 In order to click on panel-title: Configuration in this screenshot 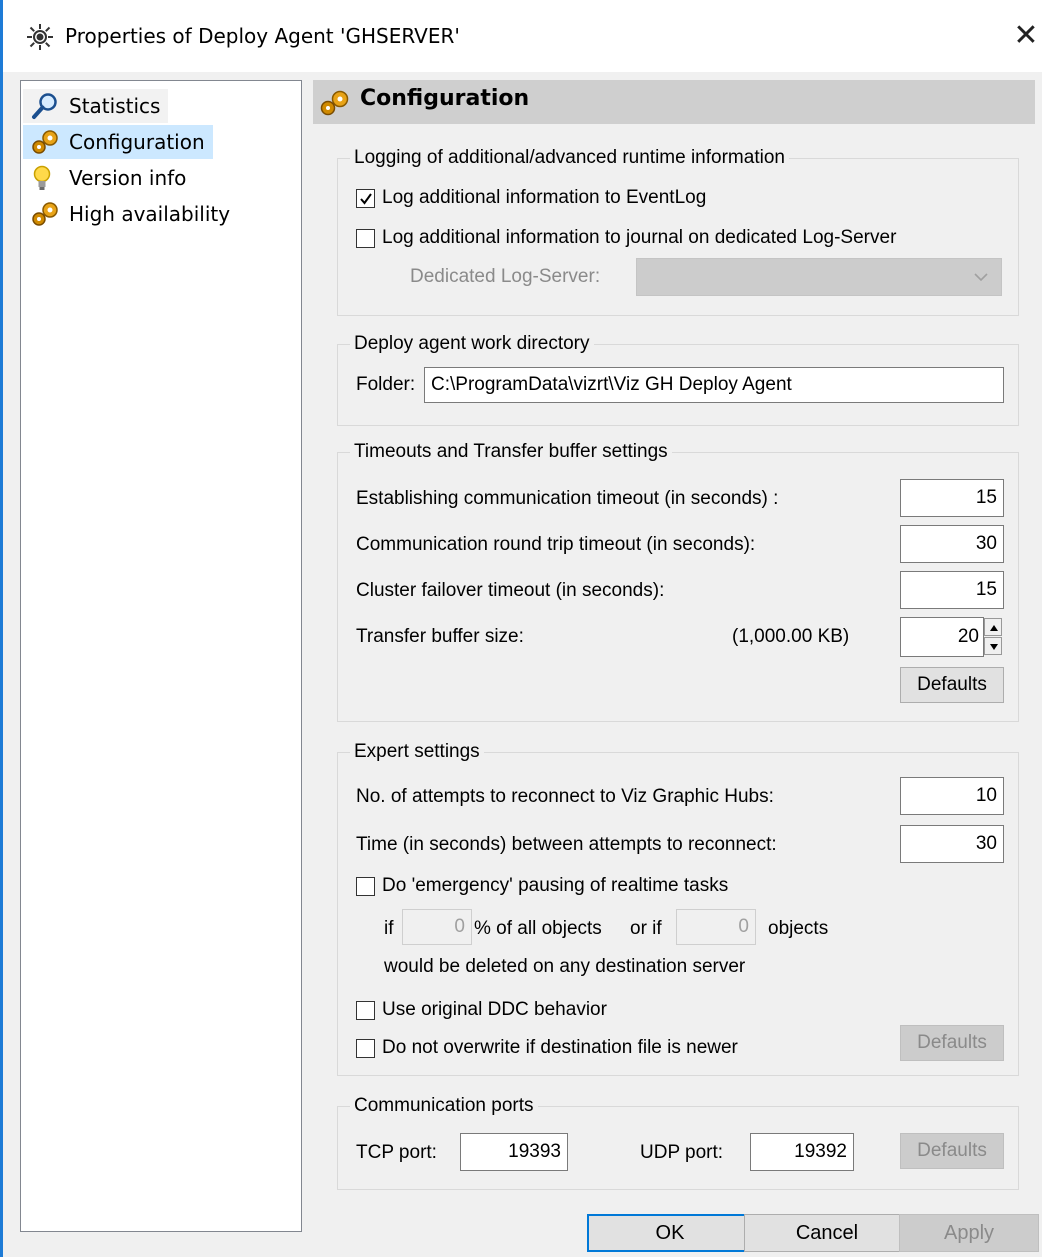, I will do `click(445, 98)`.